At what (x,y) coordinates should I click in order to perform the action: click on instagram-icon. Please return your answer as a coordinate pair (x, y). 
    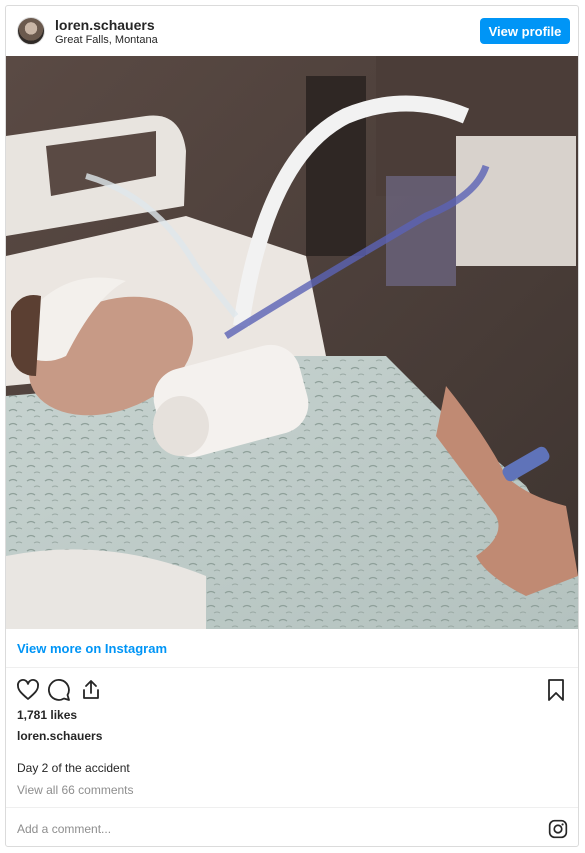
    Looking at the image, I should click on (558, 829).